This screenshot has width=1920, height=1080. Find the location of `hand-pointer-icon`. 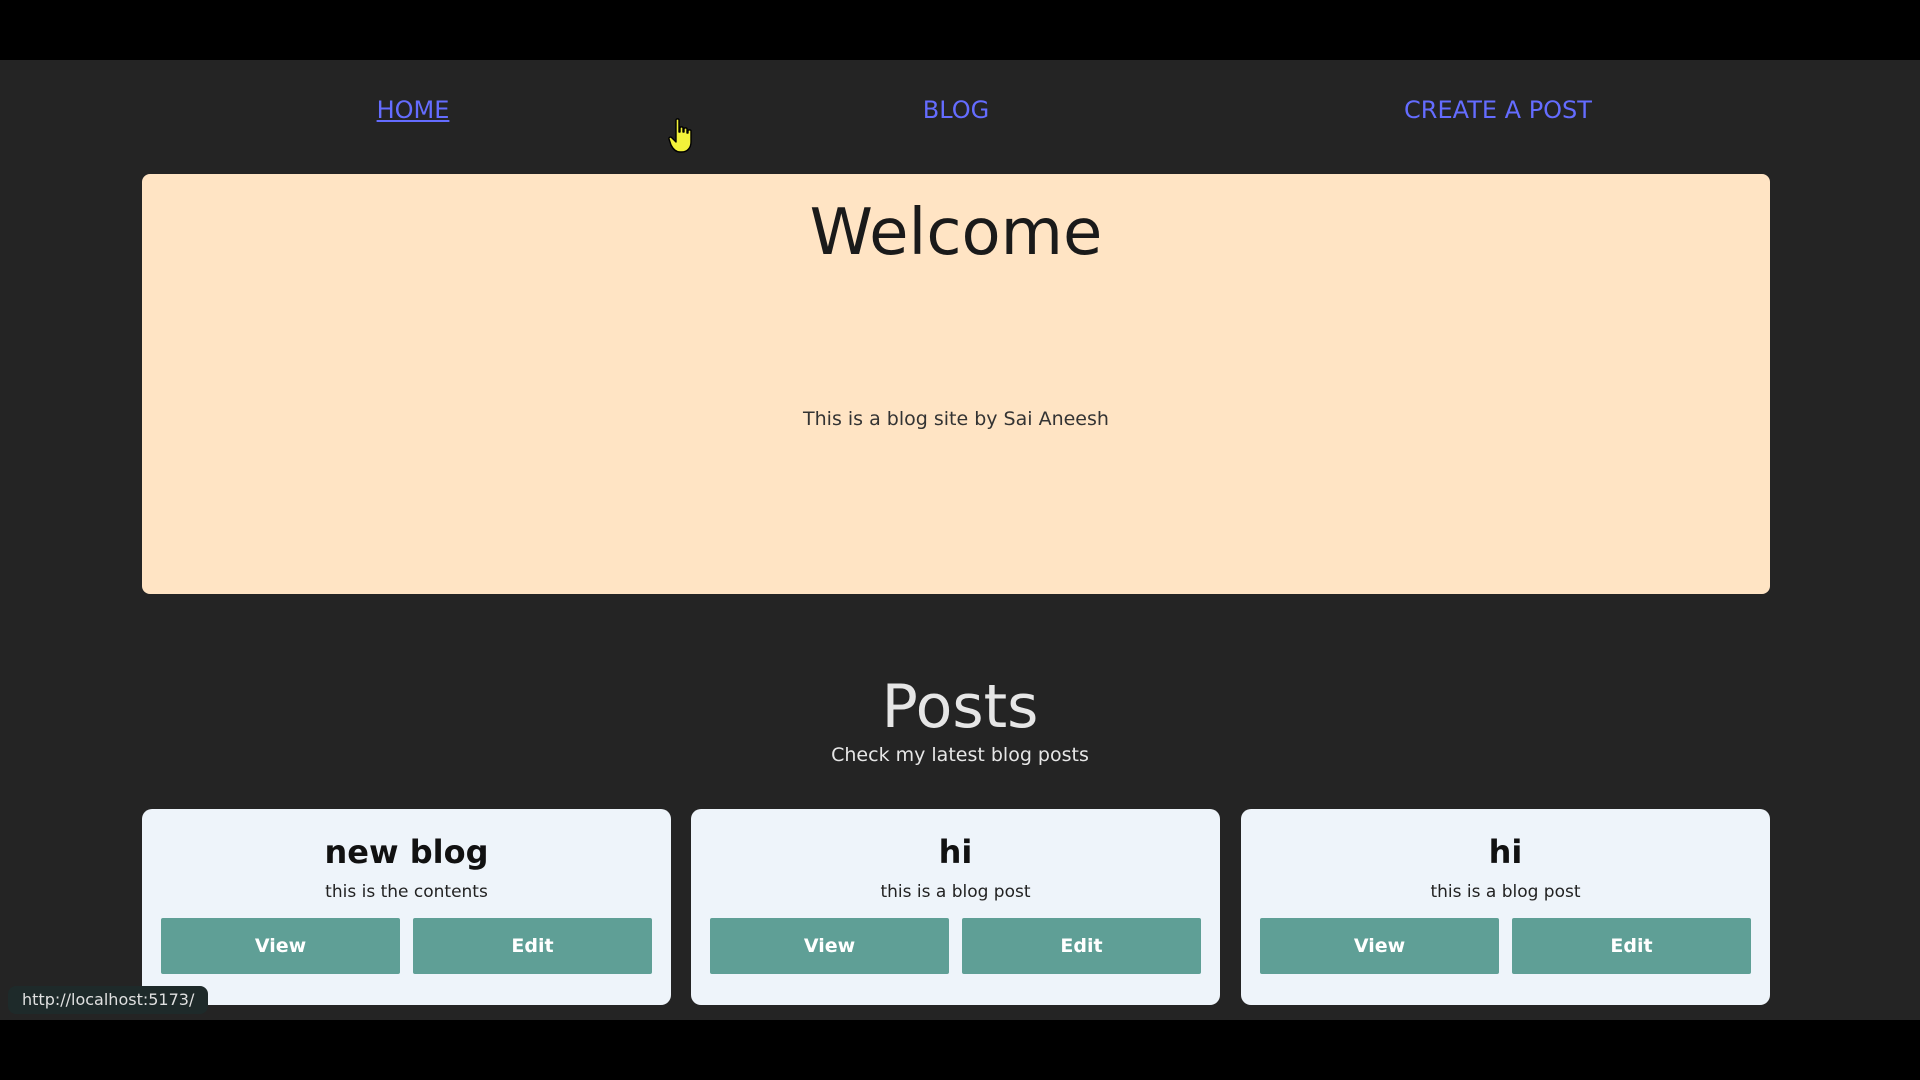

hand-pointer-icon is located at coordinates (680, 135).